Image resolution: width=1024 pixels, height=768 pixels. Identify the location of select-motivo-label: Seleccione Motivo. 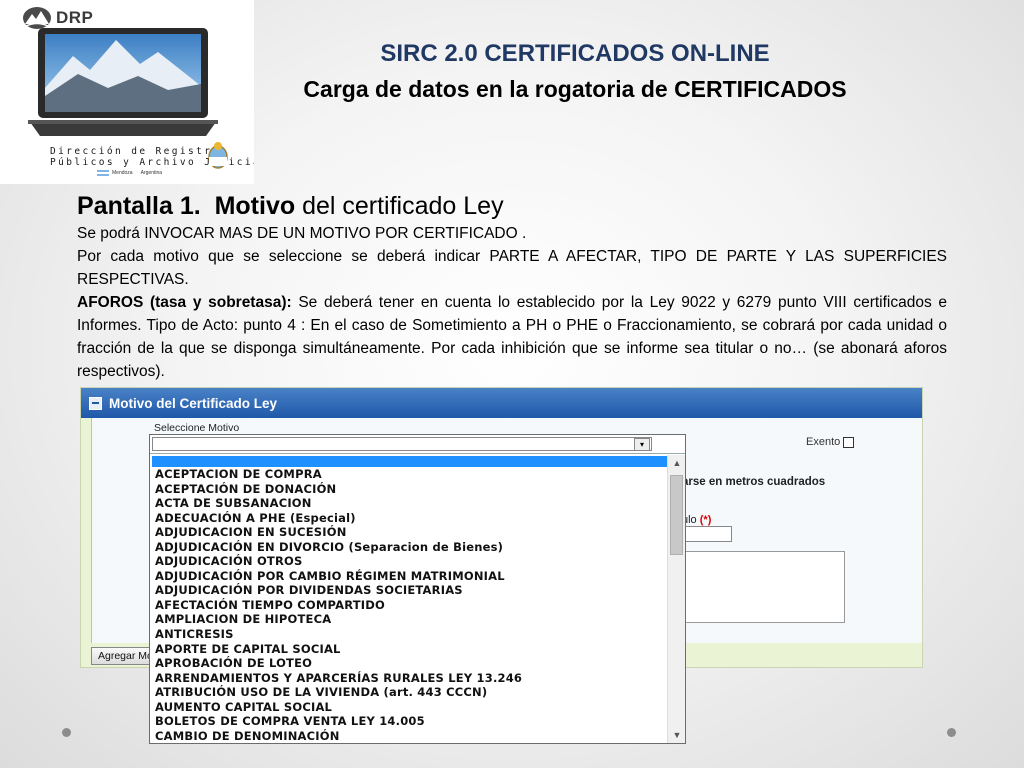
(197, 428).